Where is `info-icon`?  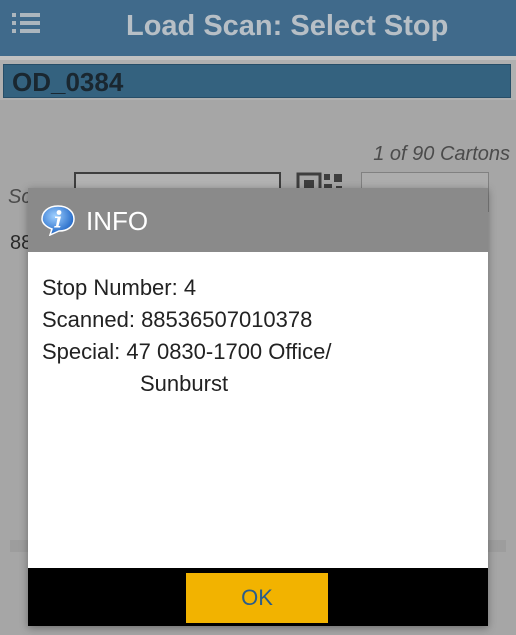 info-icon is located at coordinates (58, 220).